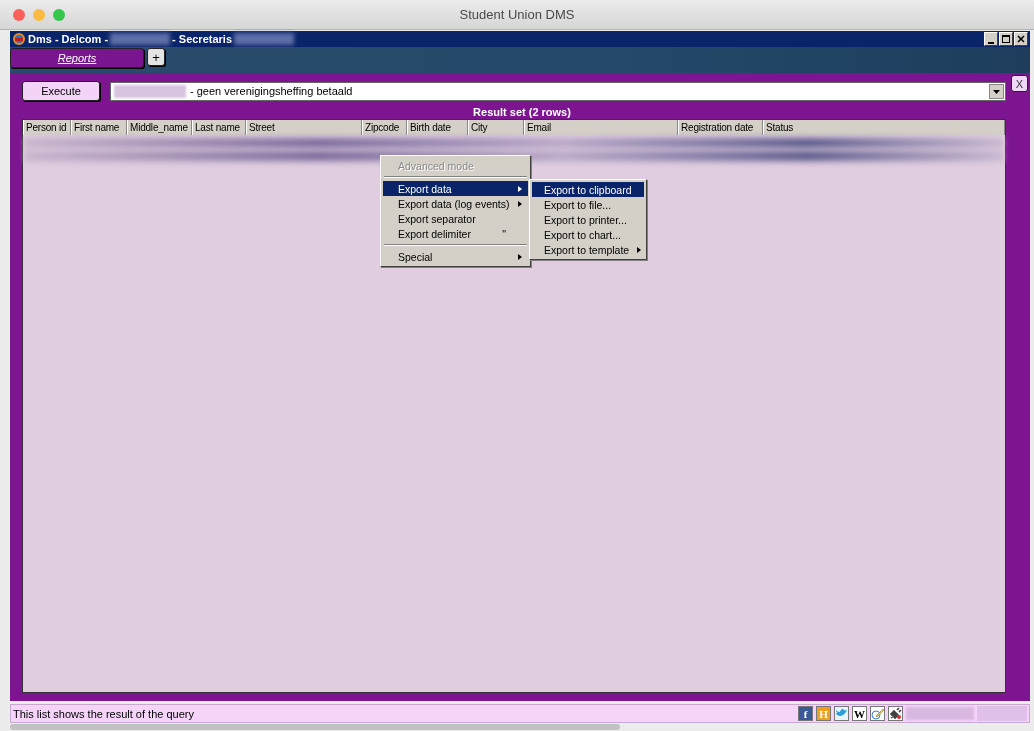 The height and width of the screenshot is (731, 1034). What do you see at coordinates (588, 189) in the screenshot?
I see `menu-item: Export to clipboard` at bounding box center [588, 189].